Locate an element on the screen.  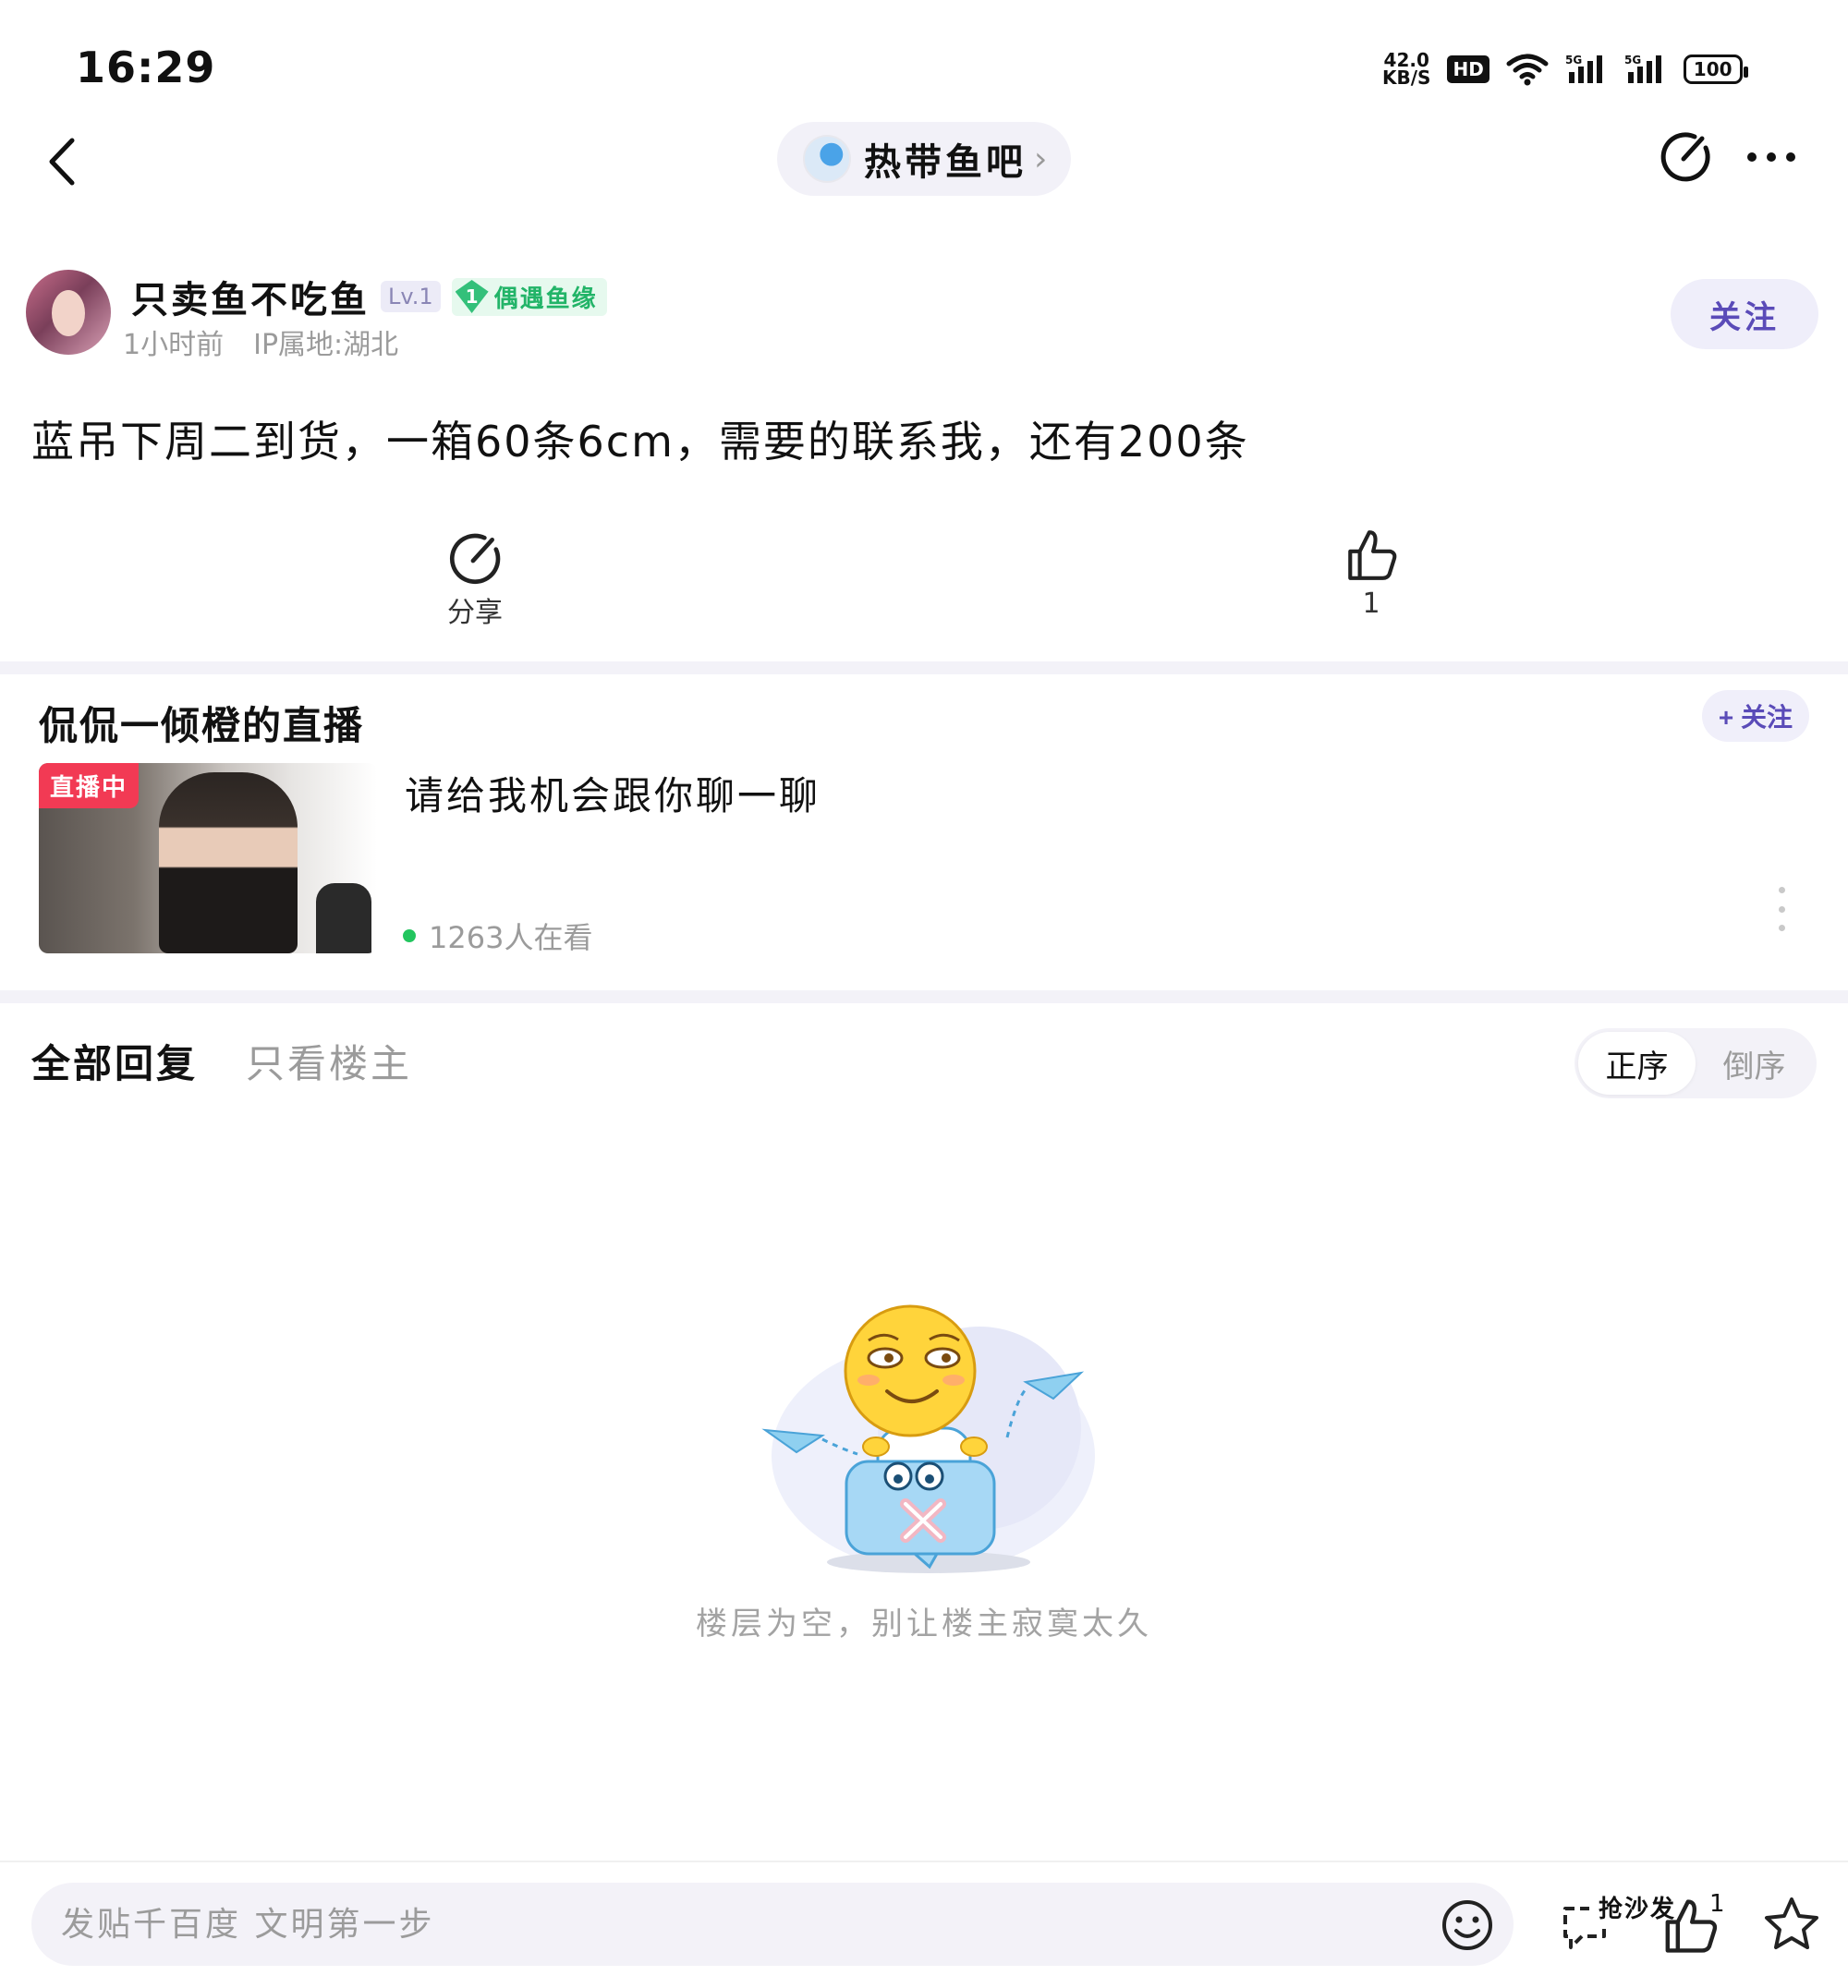
live-badge: 直播中 is located at coordinates (89, 785).